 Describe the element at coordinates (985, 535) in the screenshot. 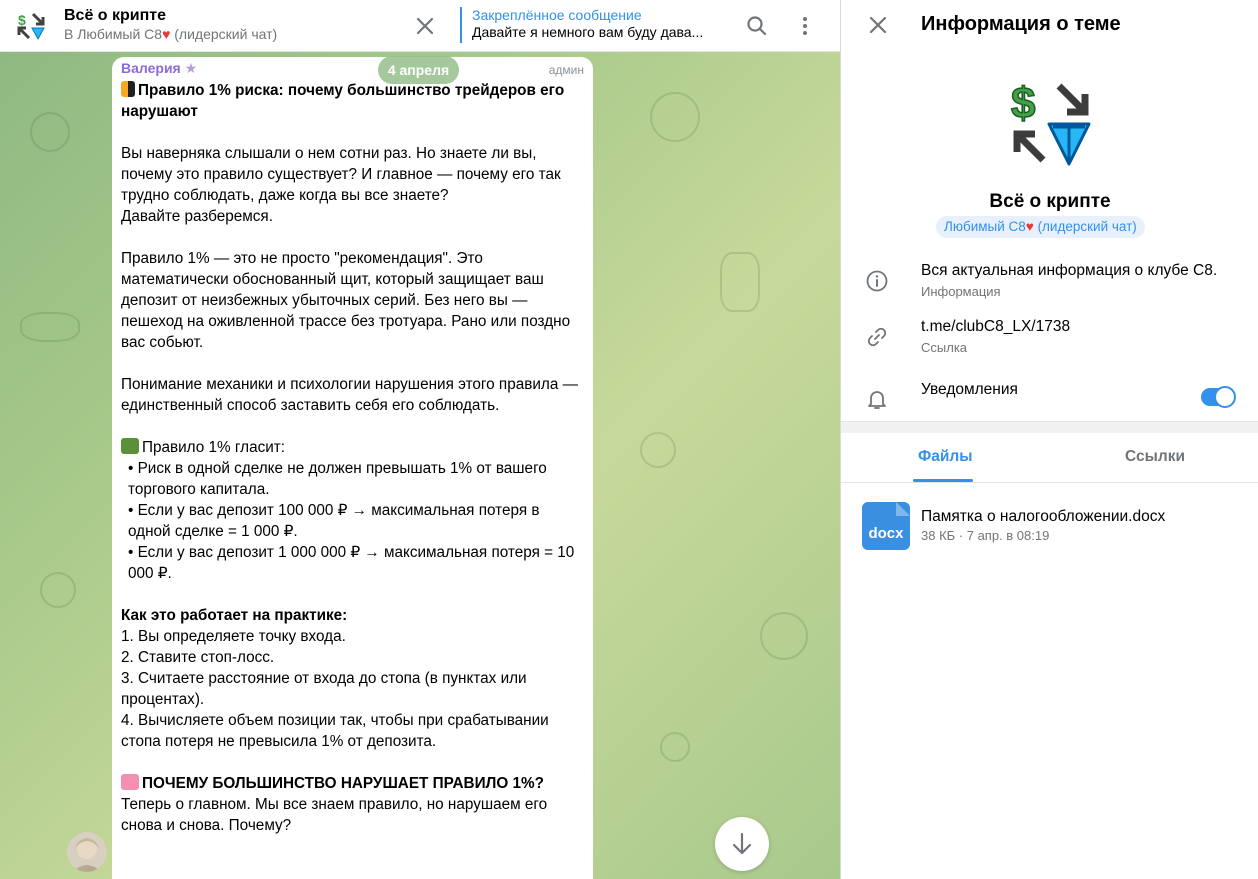

I see `file-meta: 38 КБ · 7 апр. в 08:19` at that location.